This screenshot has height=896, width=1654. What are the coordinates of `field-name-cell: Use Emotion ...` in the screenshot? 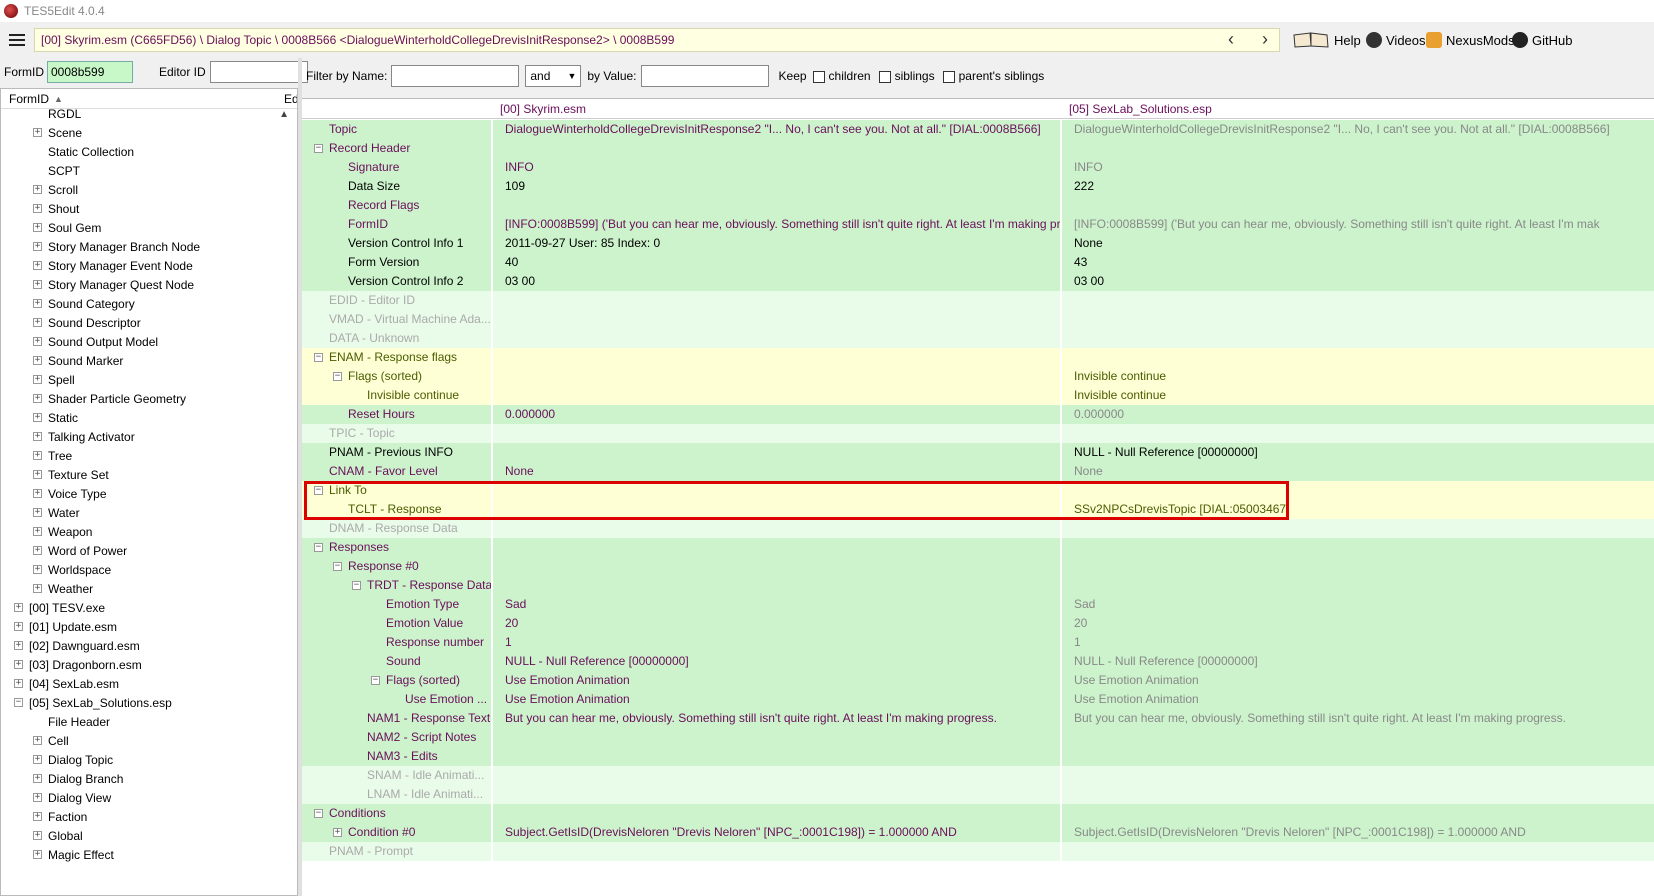 It's located at (397, 699).